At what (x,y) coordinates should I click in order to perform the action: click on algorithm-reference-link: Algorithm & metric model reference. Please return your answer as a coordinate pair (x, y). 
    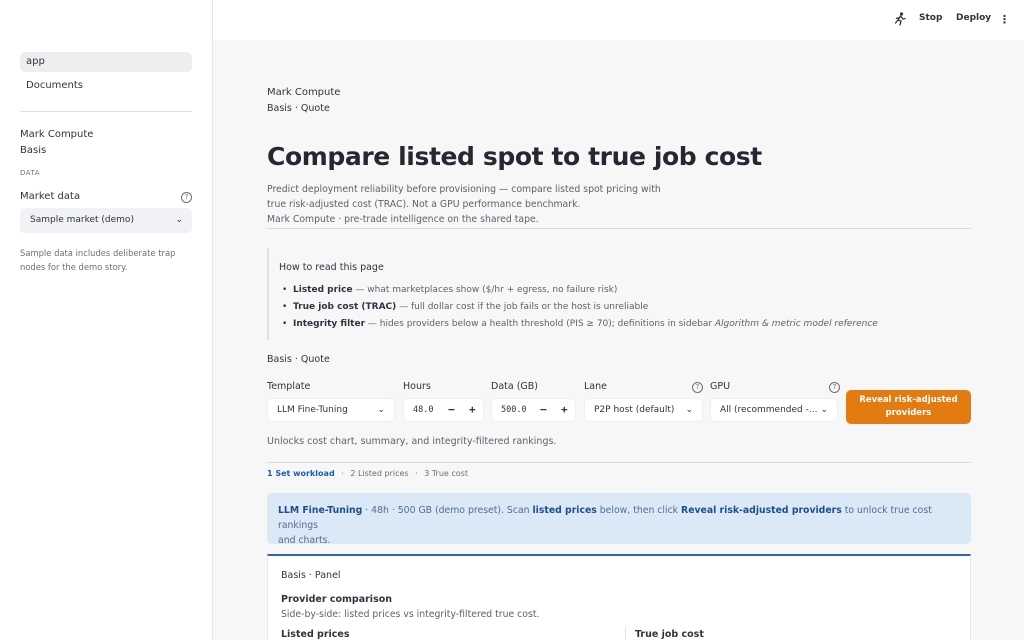
    Looking at the image, I should click on (796, 324).